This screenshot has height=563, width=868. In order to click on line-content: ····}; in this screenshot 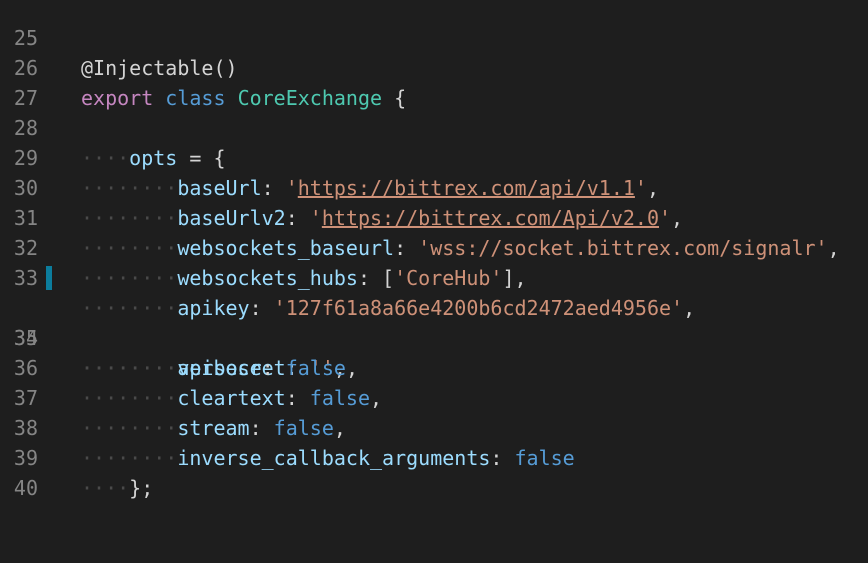, I will do `click(117, 488)`.